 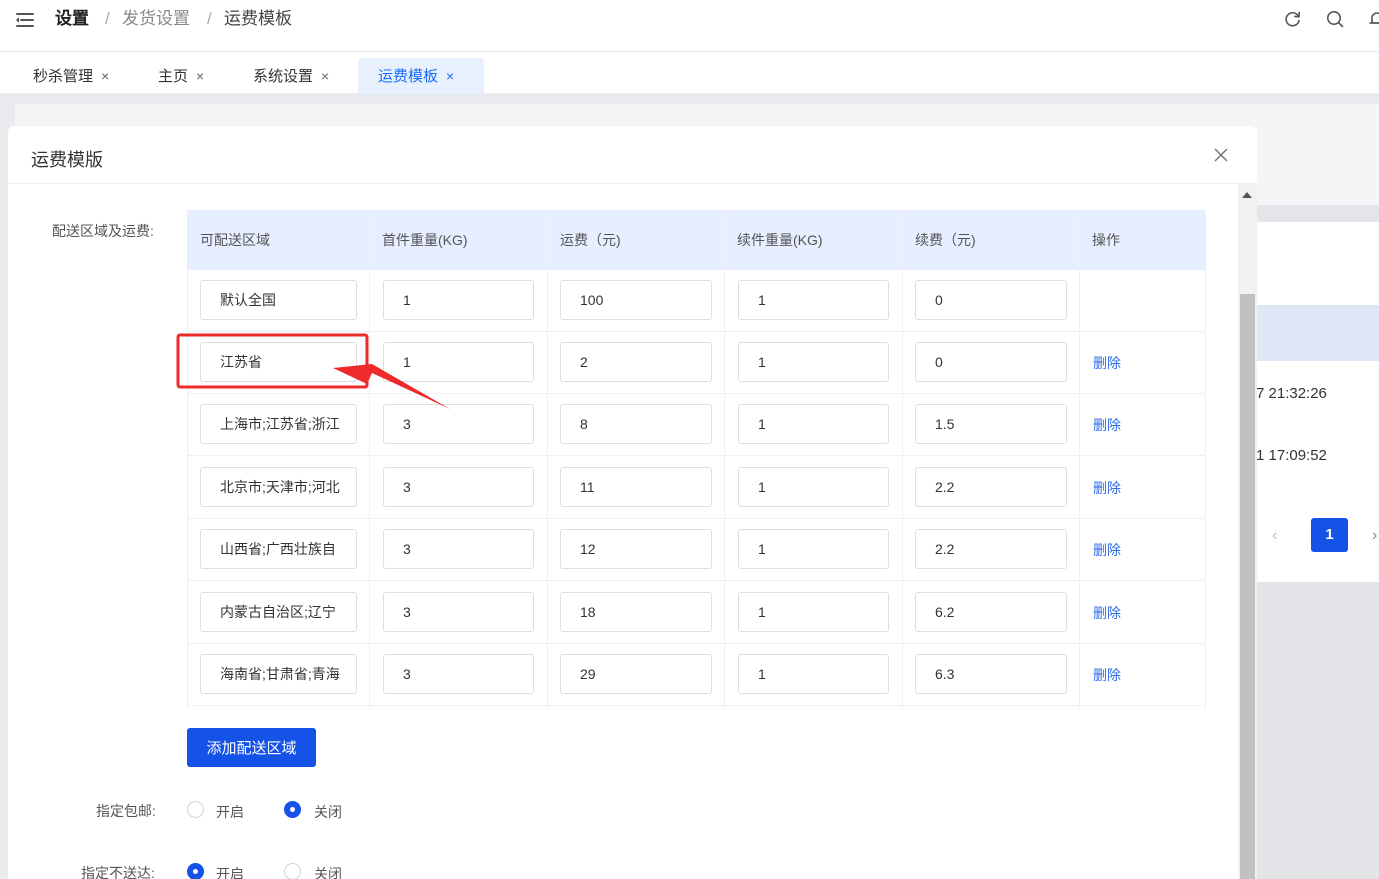 What do you see at coordinates (636, 362) in the screenshot?
I see `fee-input: 2` at bounding box center [636, 362].